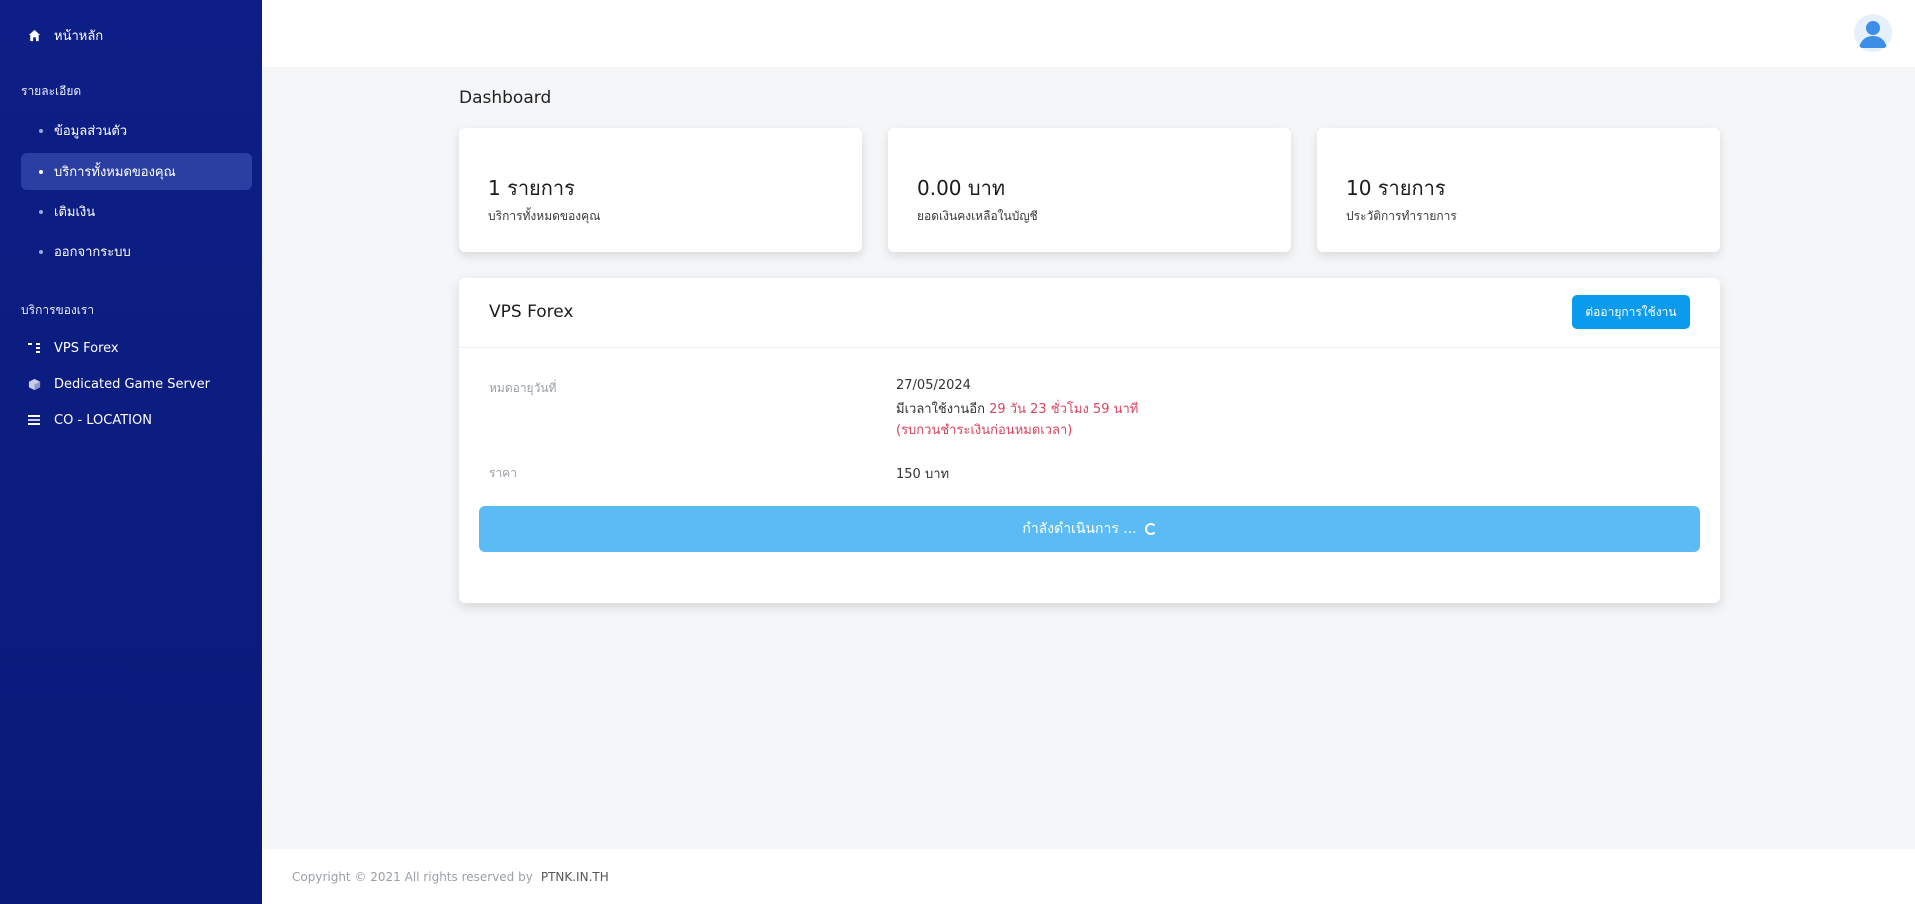 This screenshot has width=1915, height=904. I want to click on home-icon, so click(34, 36).